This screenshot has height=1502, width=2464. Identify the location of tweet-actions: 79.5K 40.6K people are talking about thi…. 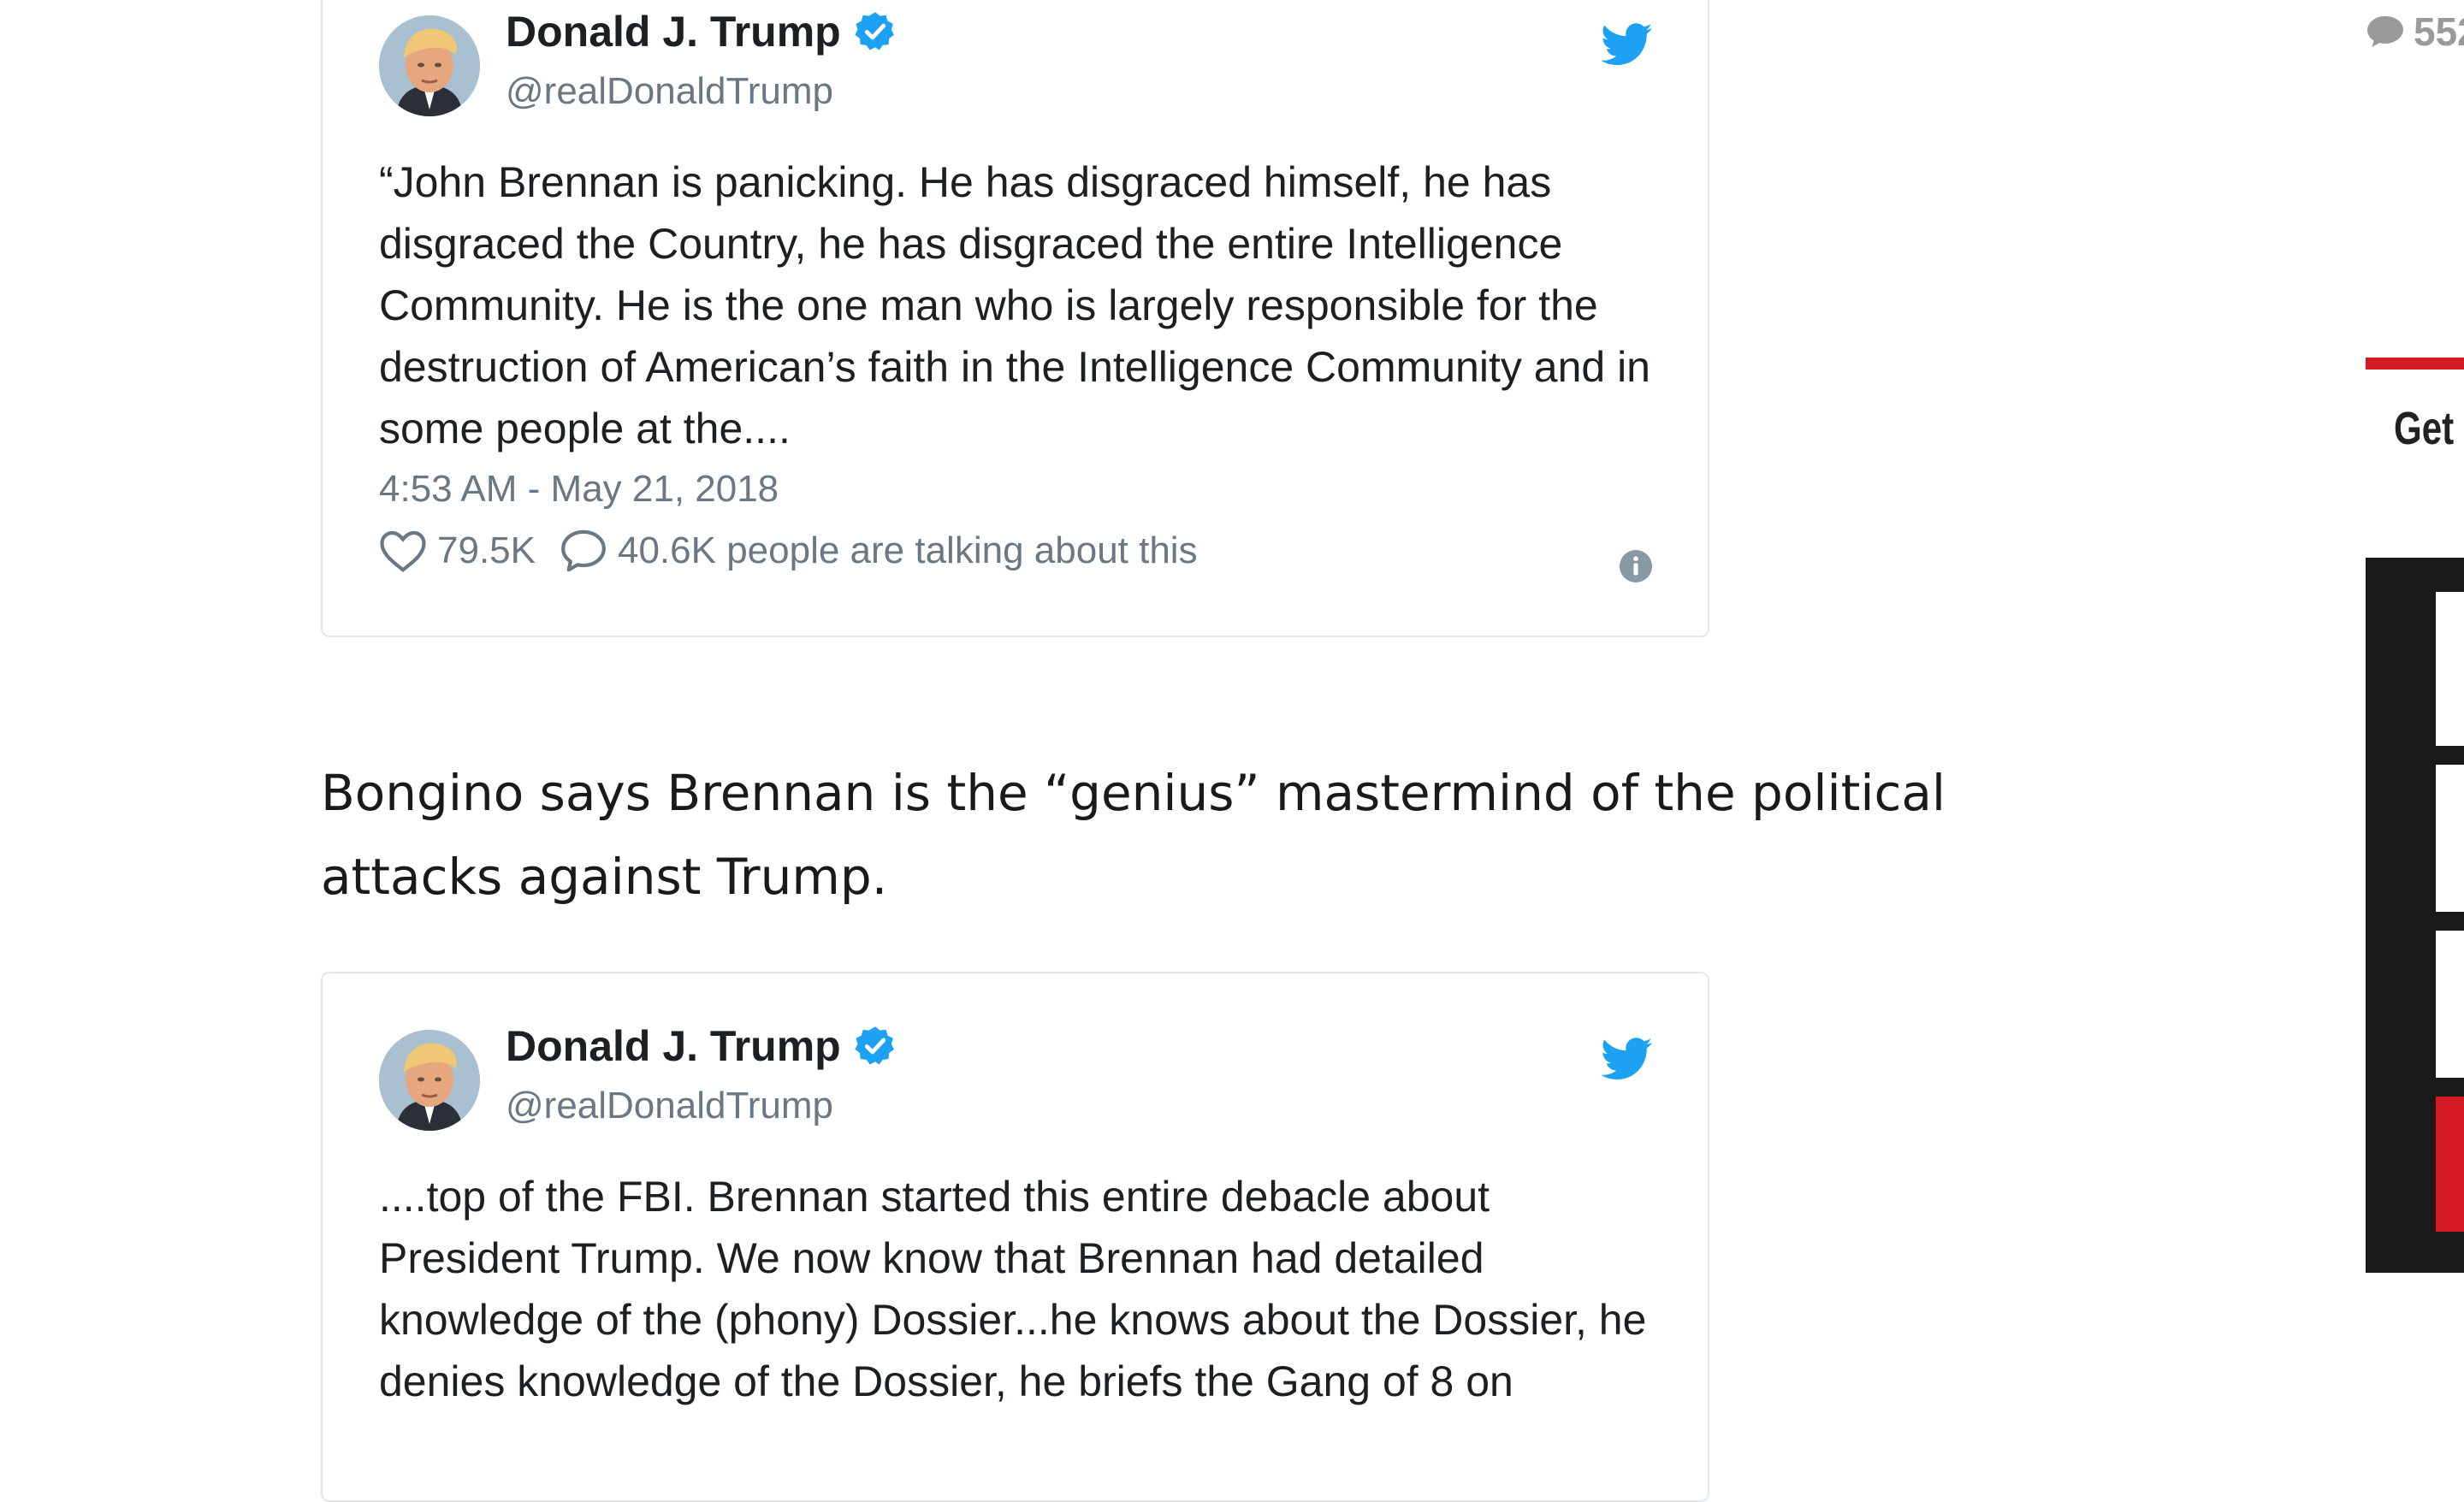
(788, 551).